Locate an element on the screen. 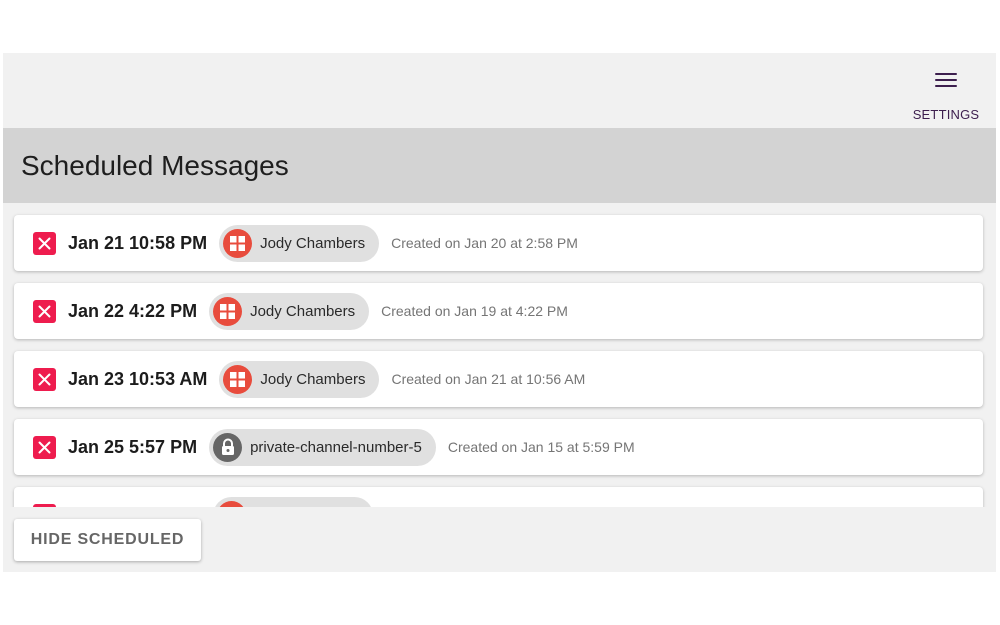 This screenshot has width=1000, height=625. recipient-chip: private-channel-number-5 is located at coordinates (322, 447).